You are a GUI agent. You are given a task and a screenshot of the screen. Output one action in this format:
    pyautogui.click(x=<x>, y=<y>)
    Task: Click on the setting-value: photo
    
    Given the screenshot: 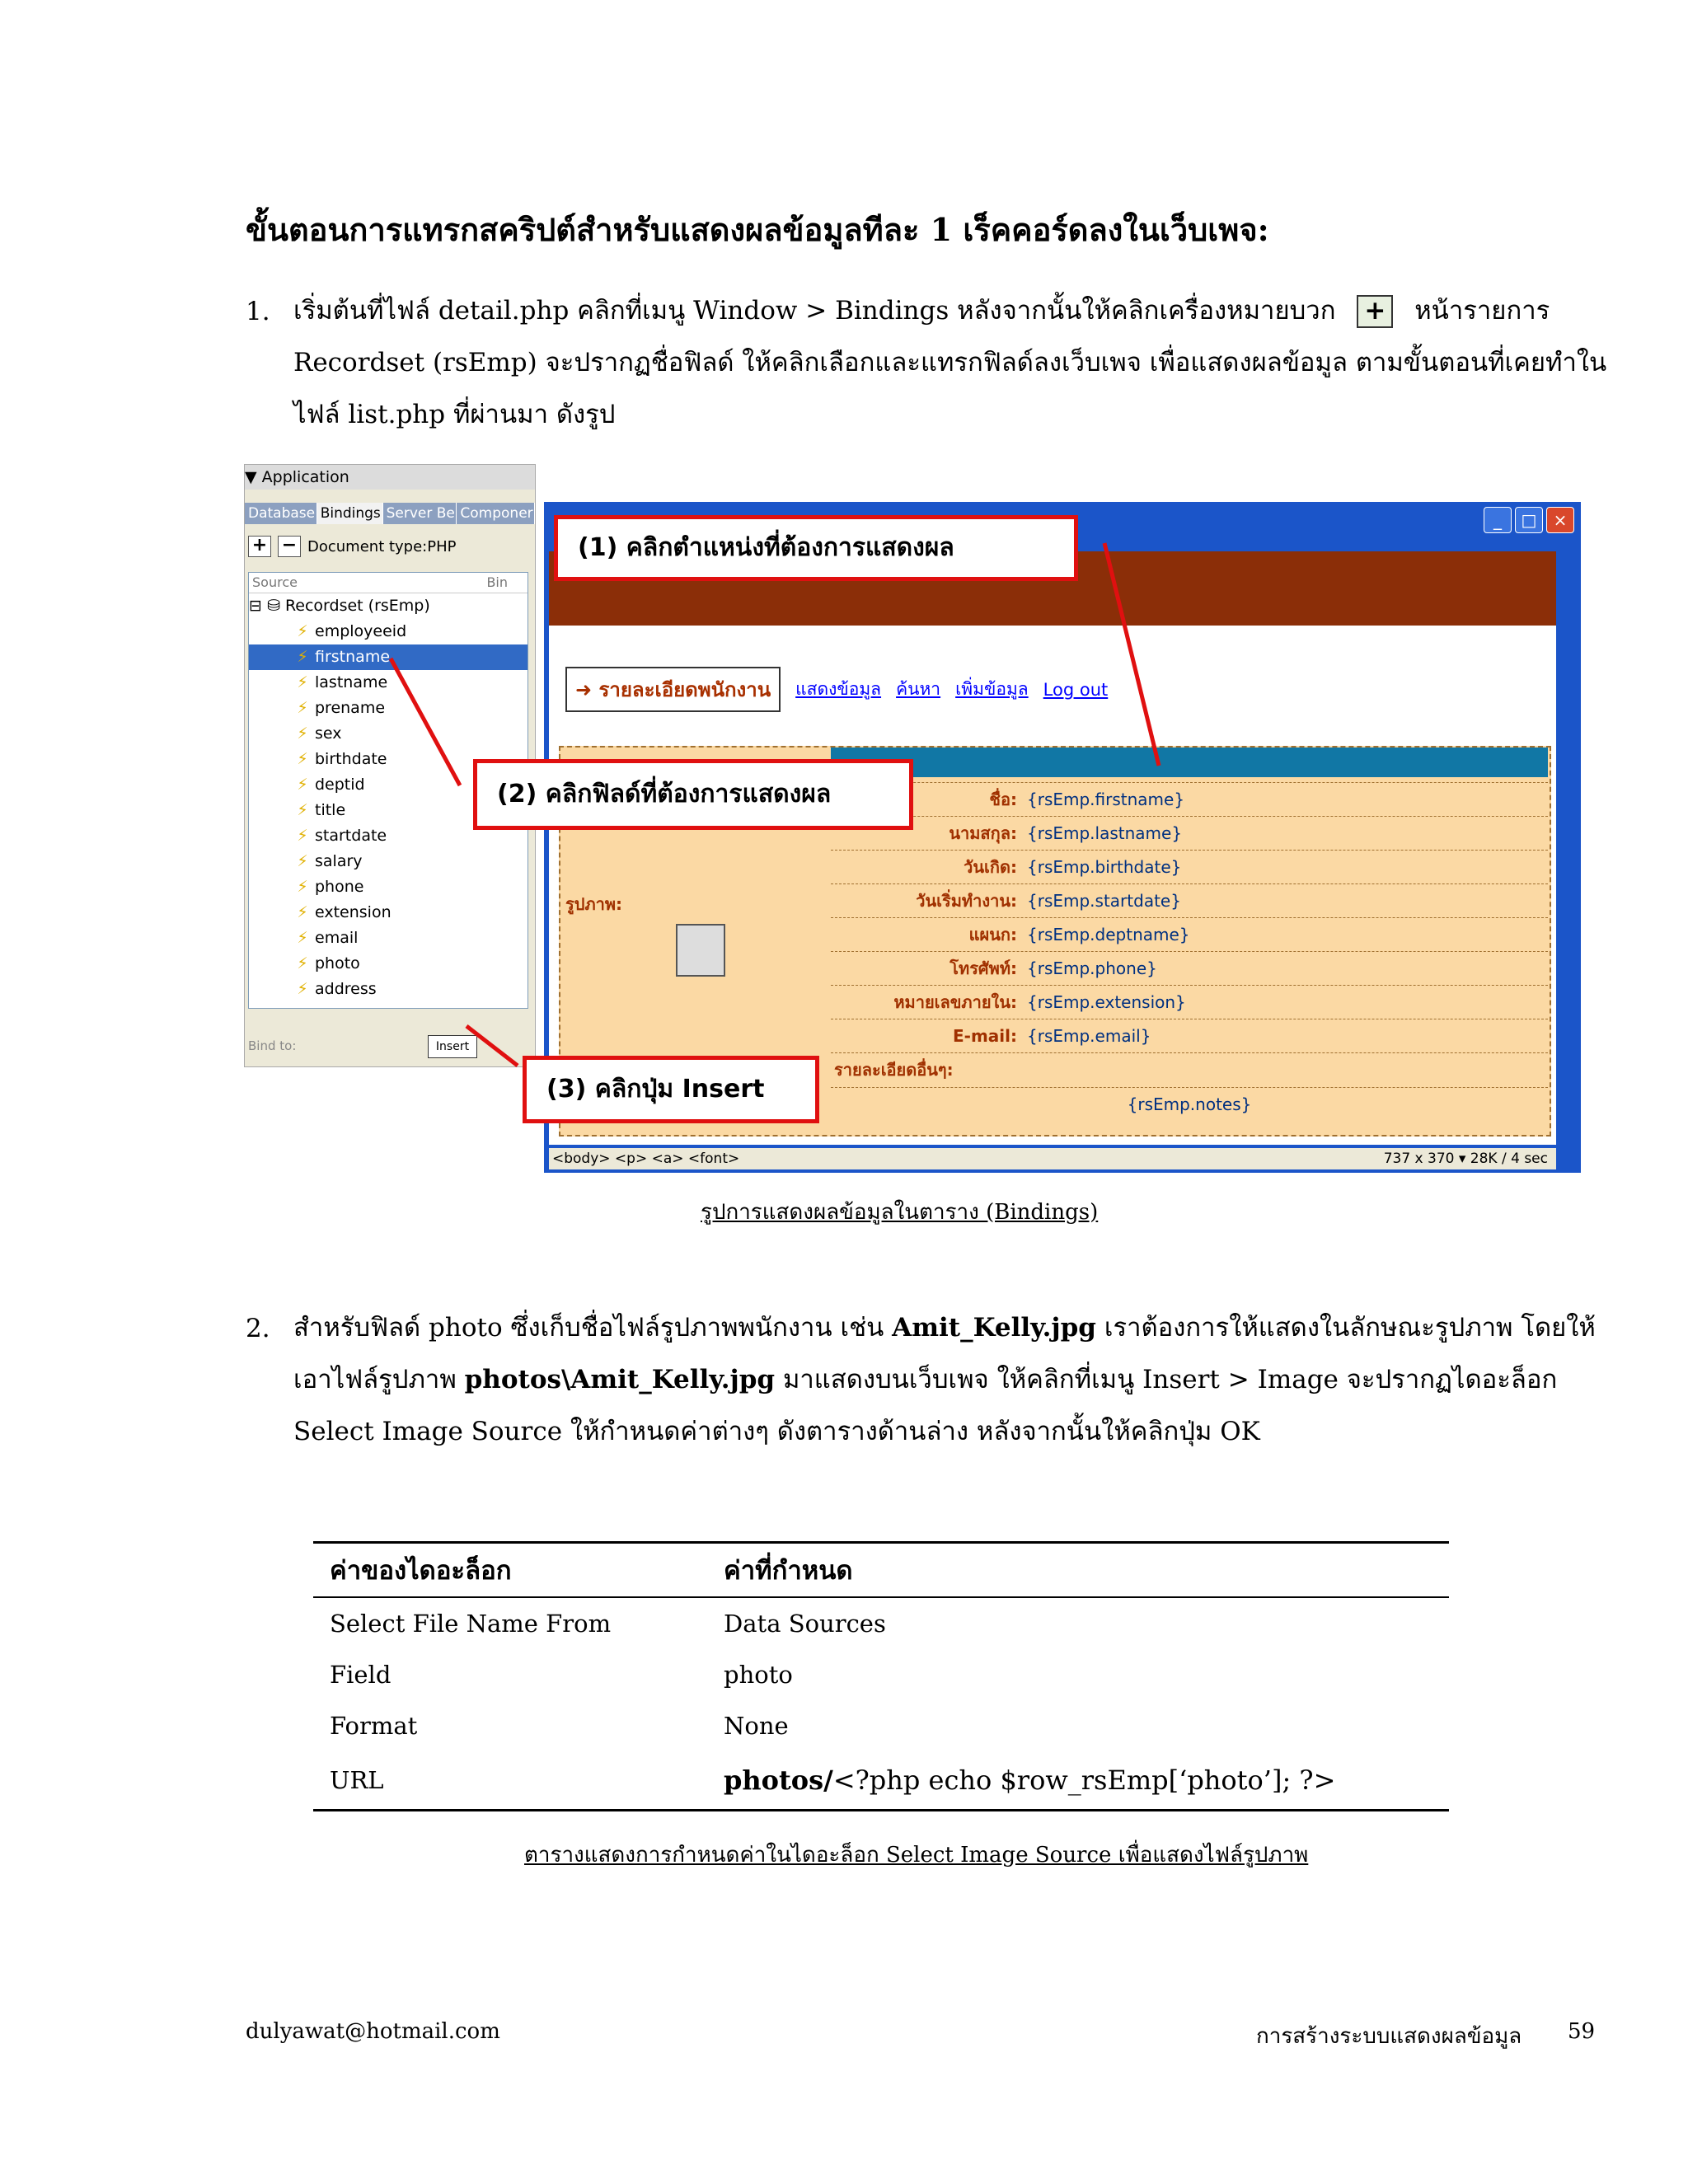 What is the action you would take?
    pyautogui.click(x=758, y=1675)
    